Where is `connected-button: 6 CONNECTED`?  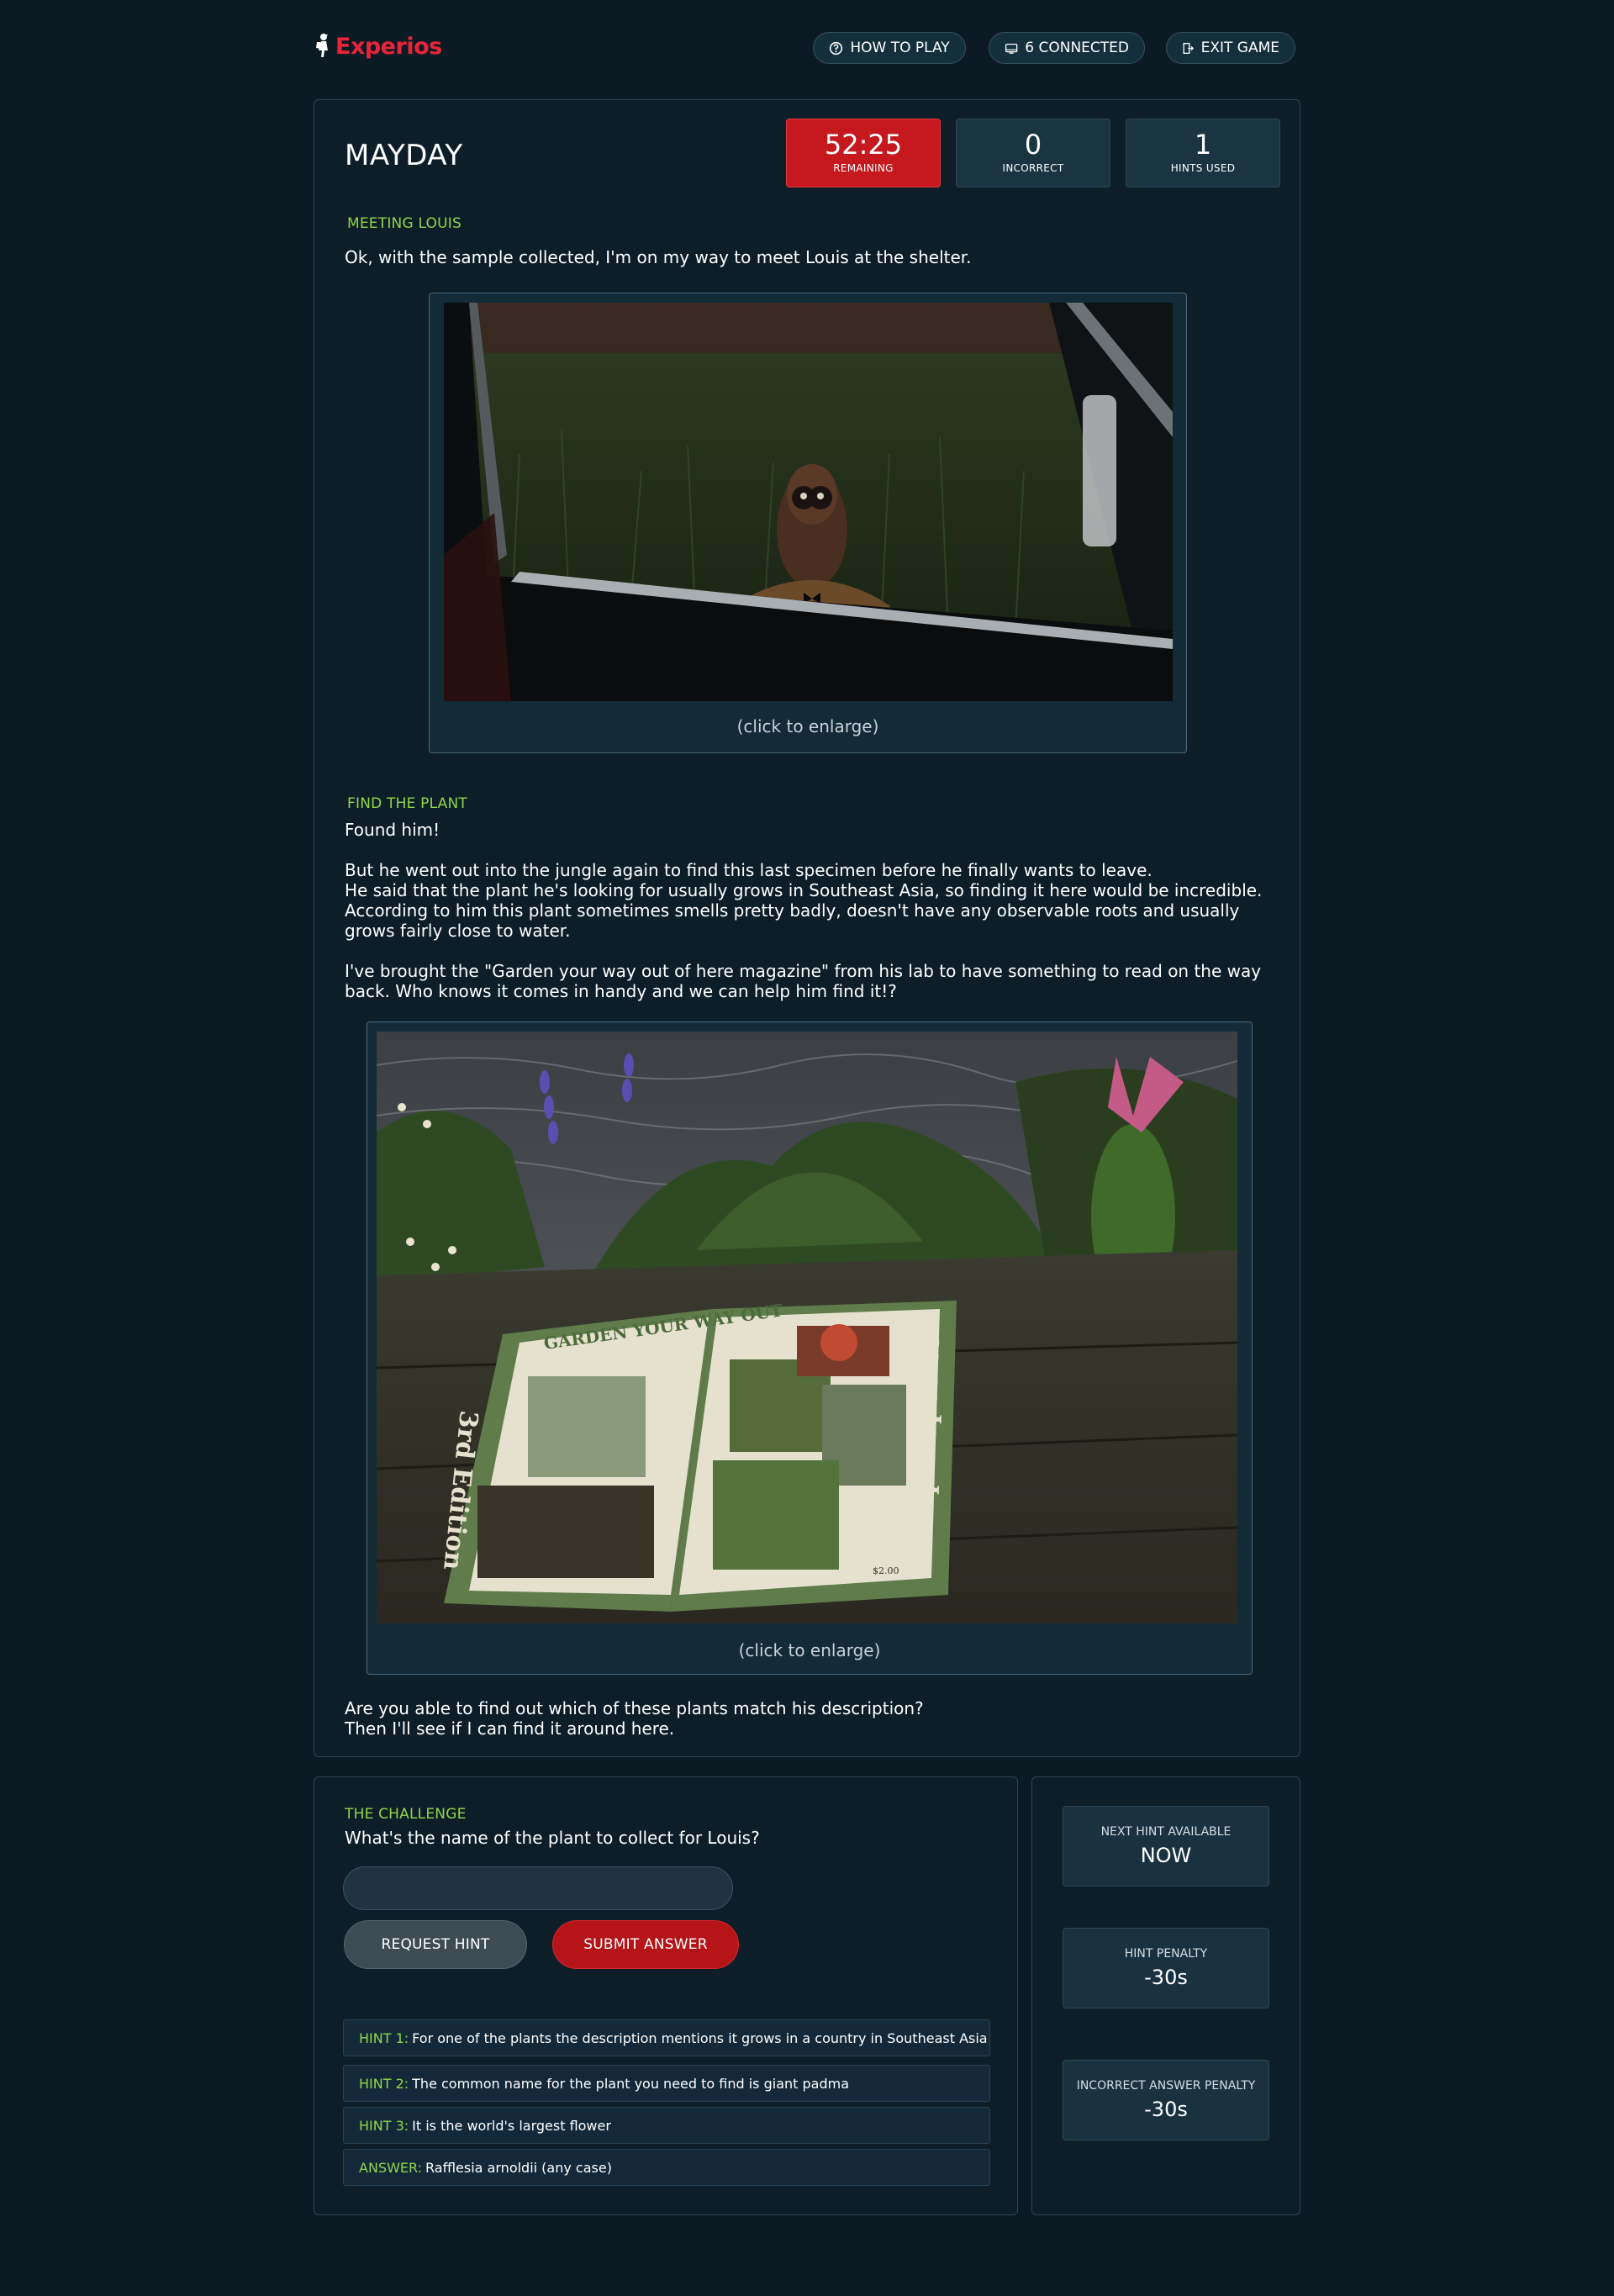
connected-button: 6 CONNECTED is located at coordinates (1067, 48).